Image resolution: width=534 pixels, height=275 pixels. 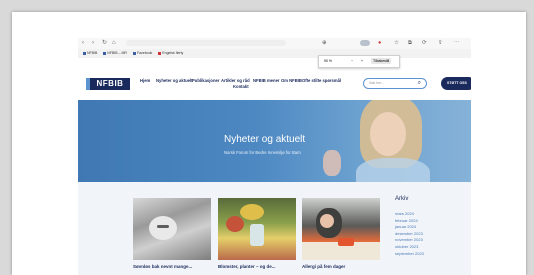 What do you see at coordinates (440, 43) in the screenshot?
I see `share-icon: ⇪` at bounding box center [440, 43].